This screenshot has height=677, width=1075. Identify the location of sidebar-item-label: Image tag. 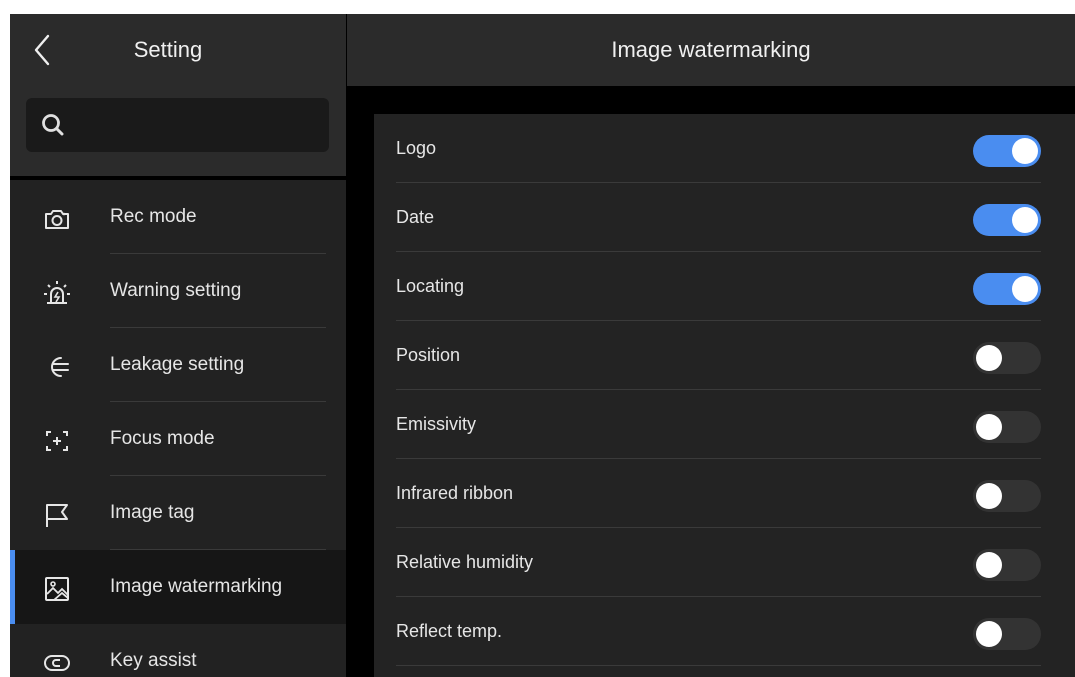
(152, 512).